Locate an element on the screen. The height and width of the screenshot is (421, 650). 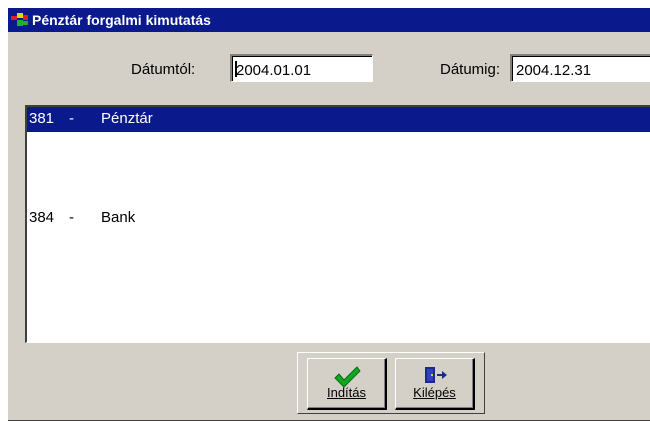
exit-button-label: Kilépés is located at coordinates (434, 392).